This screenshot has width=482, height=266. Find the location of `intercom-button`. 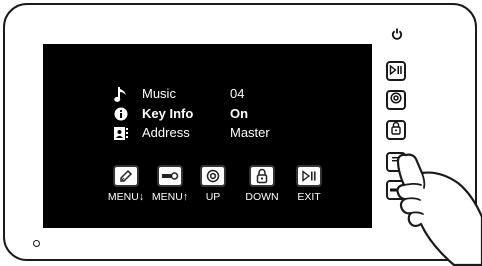

intercom-button is located at coordinates (396, 100).